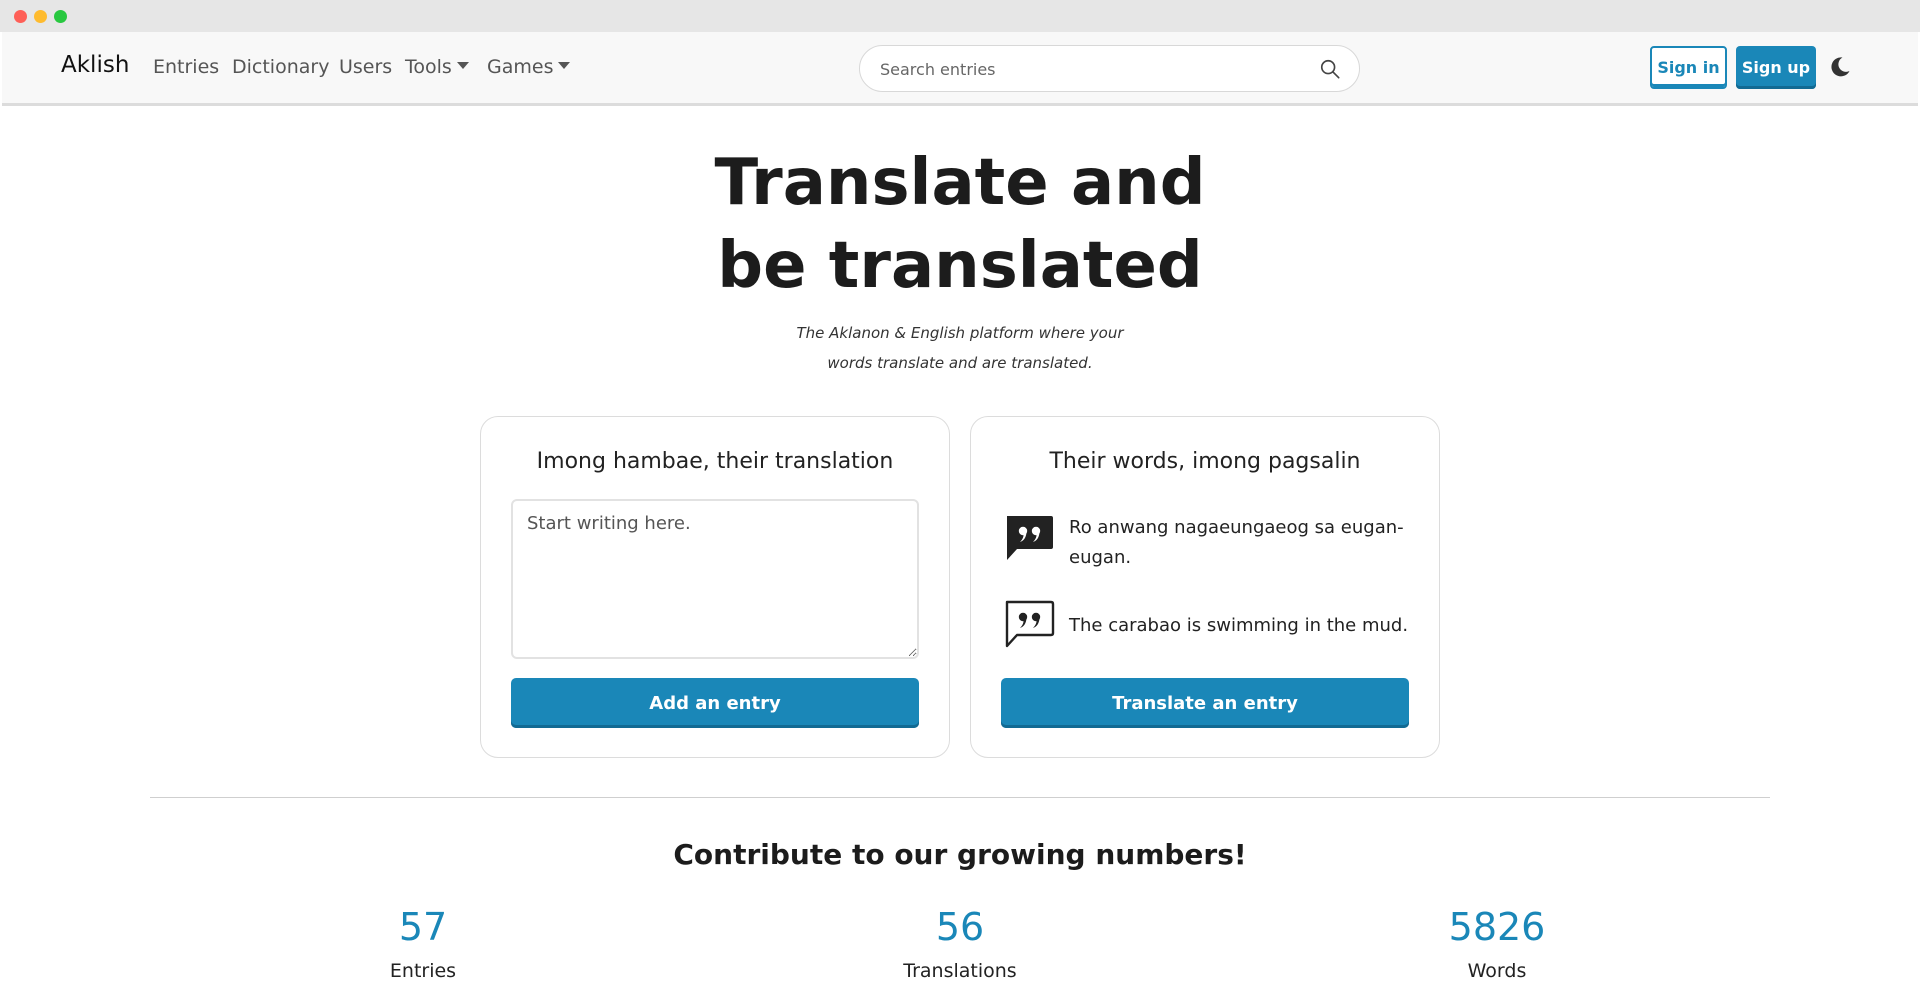  What do you see at coordinates (960, 266) in the screenshot?
I see `hero-title-line-2: be translated` at bounding box center [960, 266].